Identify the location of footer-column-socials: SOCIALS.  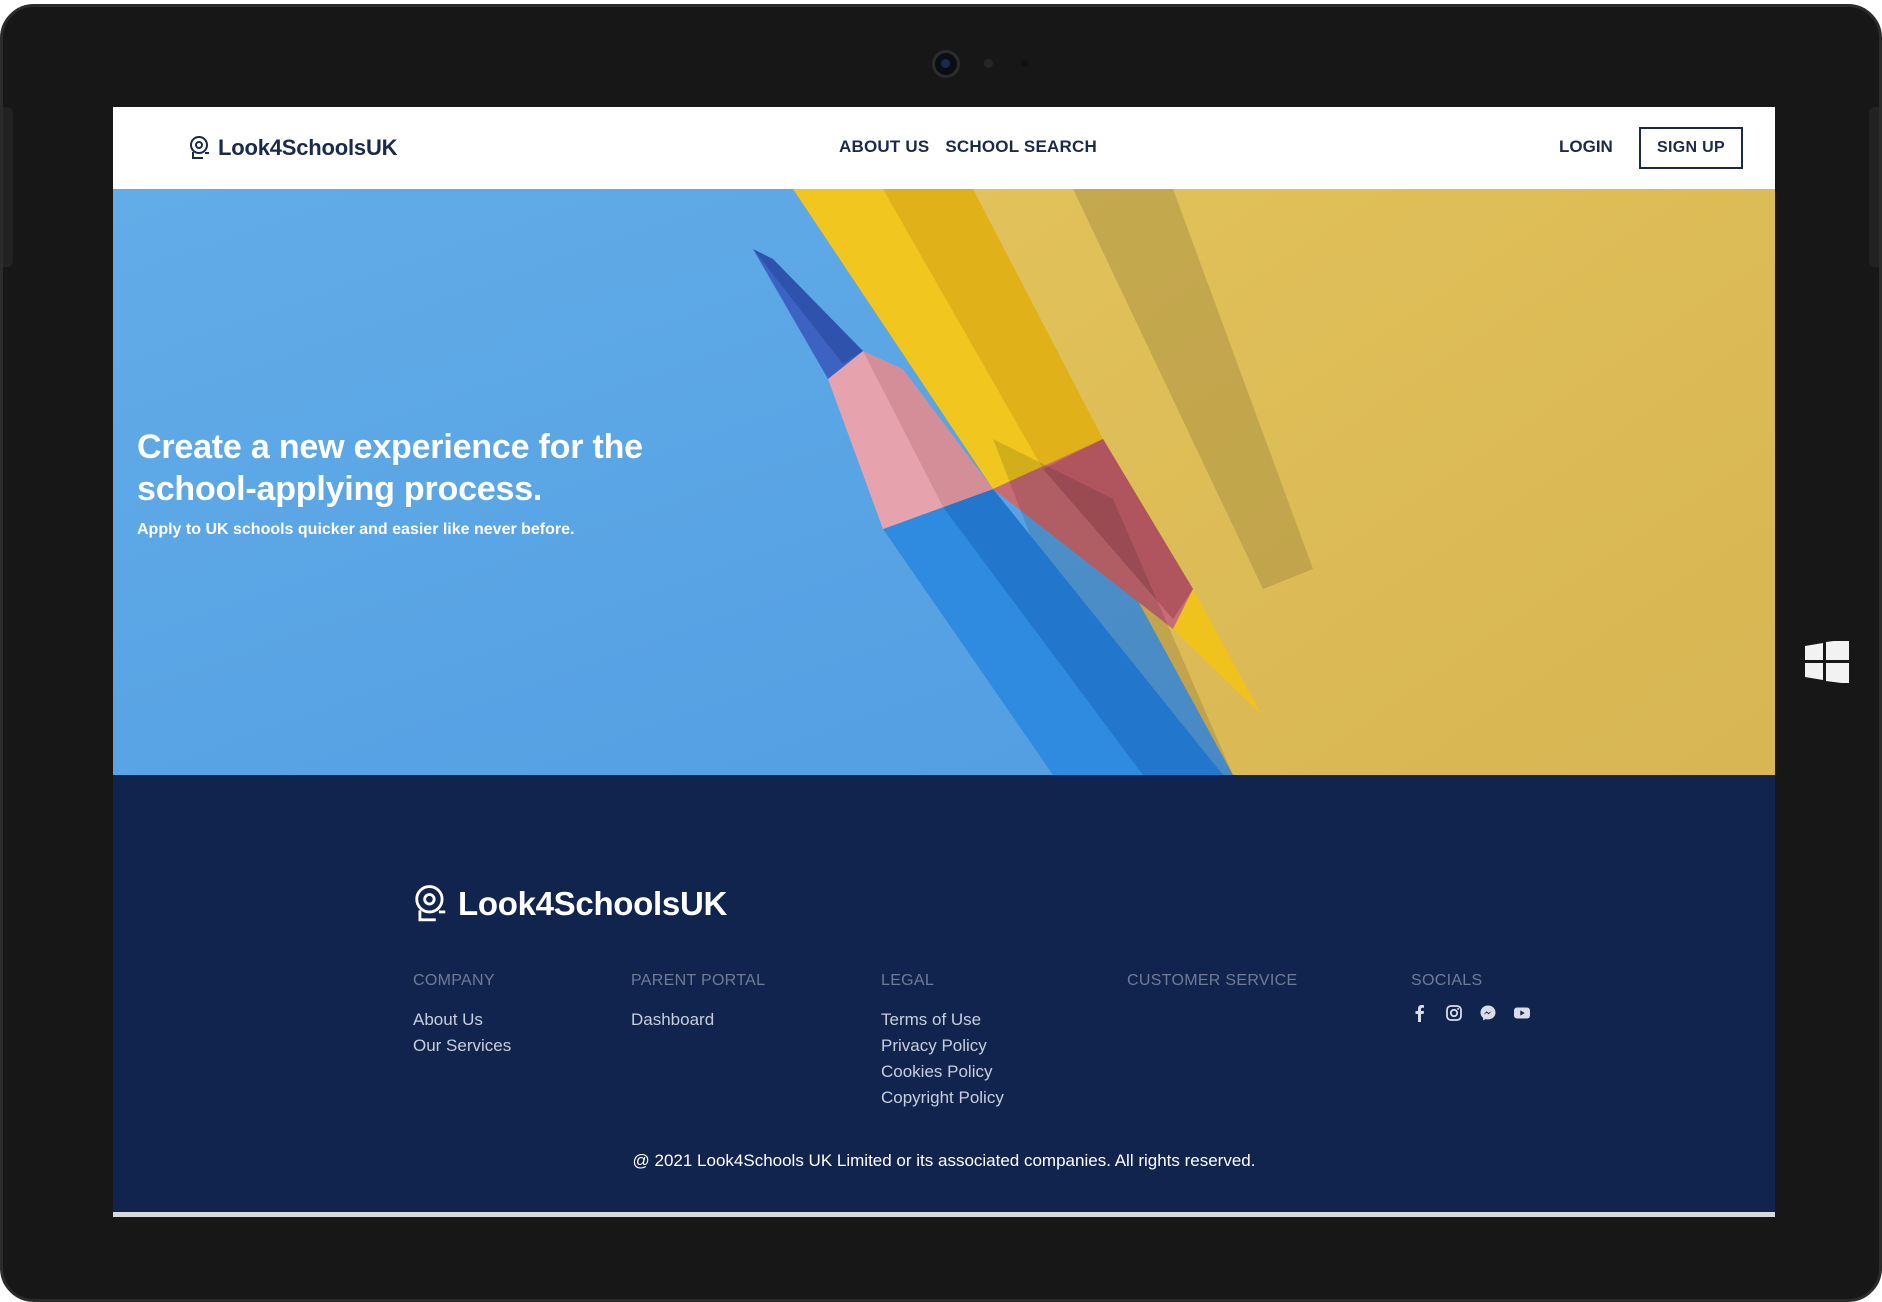
(1471, 997).